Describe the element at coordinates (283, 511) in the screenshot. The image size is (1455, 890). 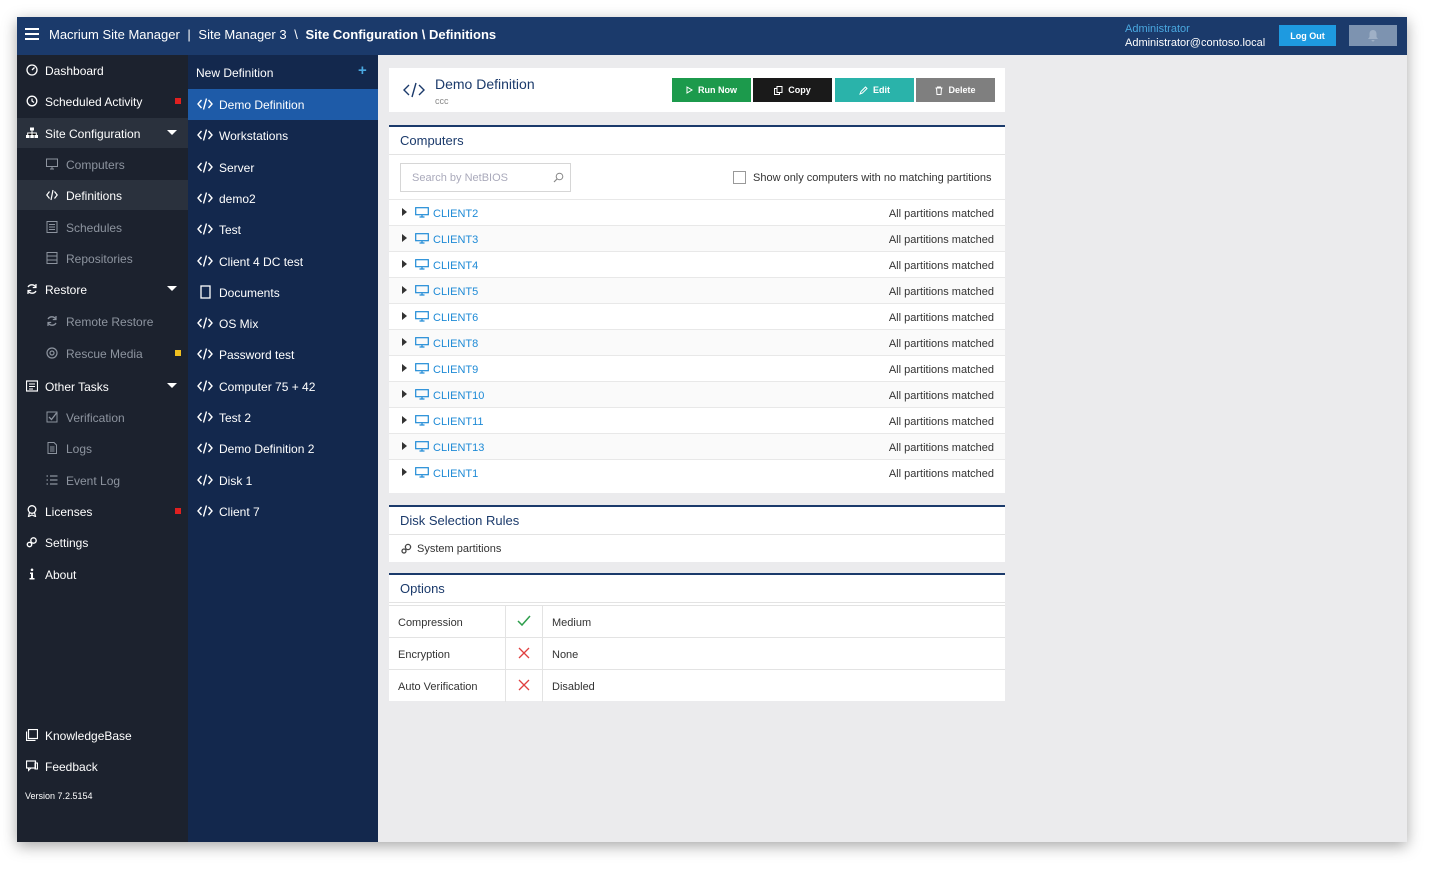
I see `definition-item: Client 7` at that location.